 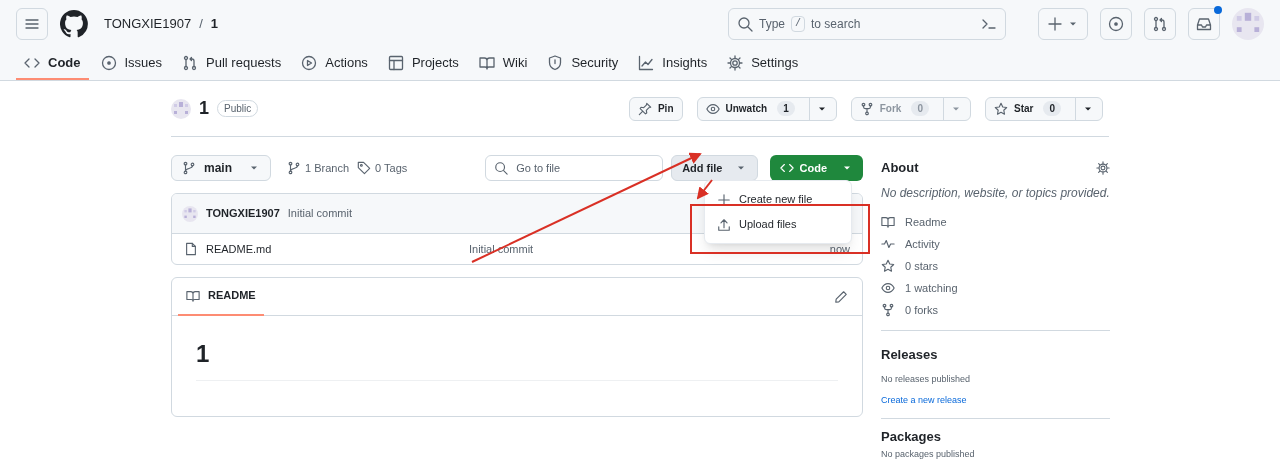 What do you see at coordinates (382, 168) in the screenshot?
I see `tags-link: 0 Tags` at bounding box center [382, 168].